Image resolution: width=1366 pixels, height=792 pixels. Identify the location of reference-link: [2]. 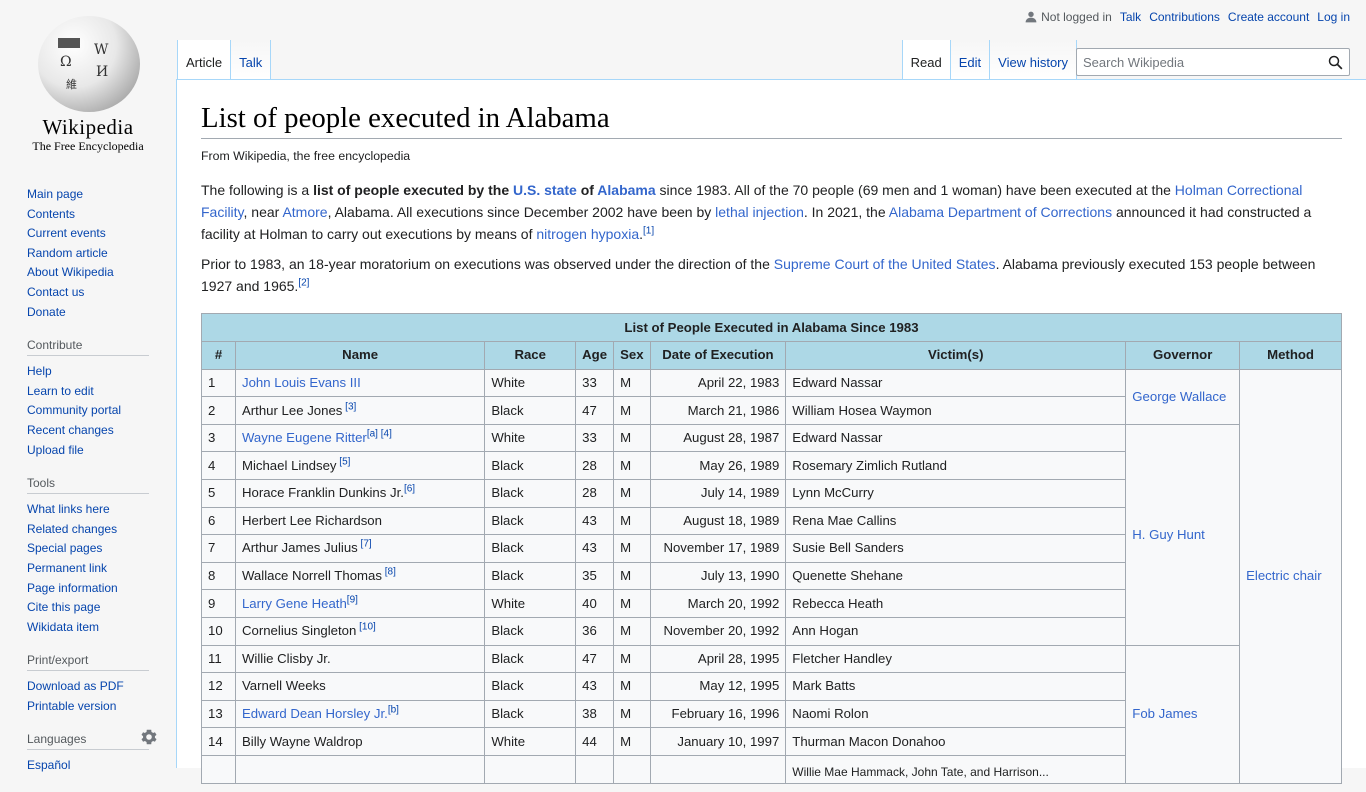
(303, 283).